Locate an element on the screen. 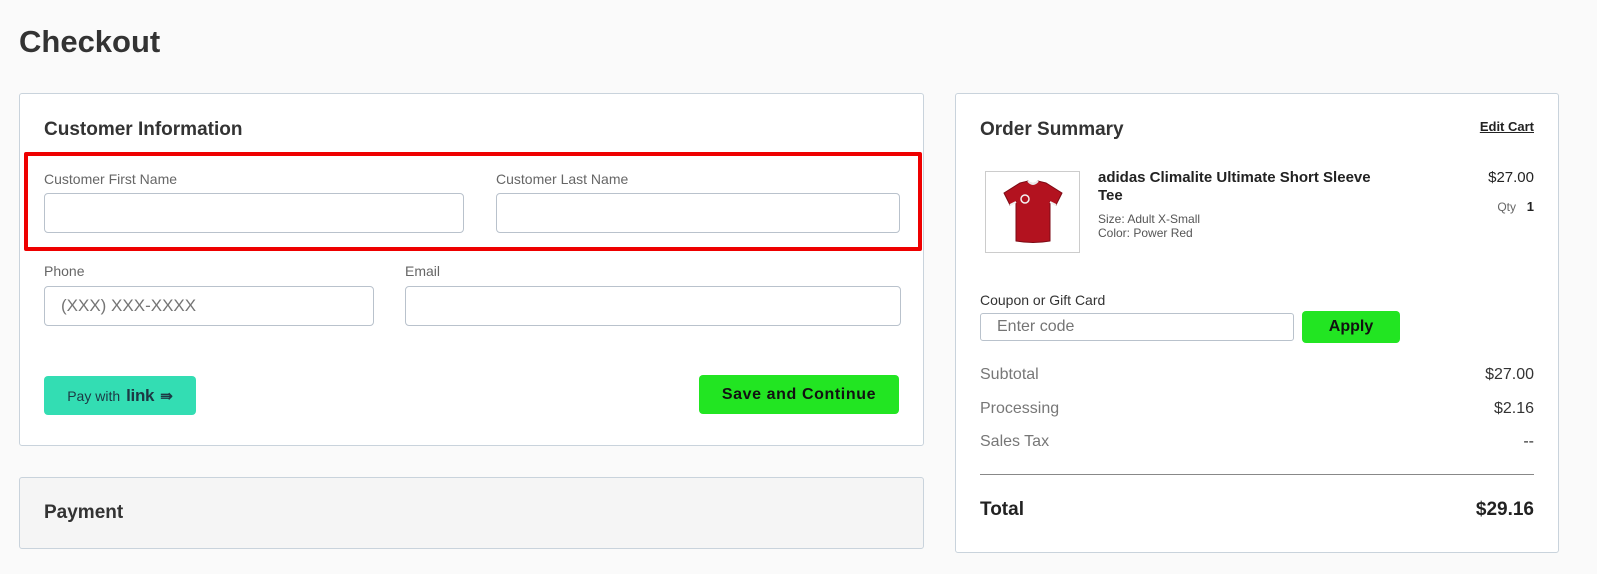  product-price: $27.00 is located at coordinates (1511, 177).